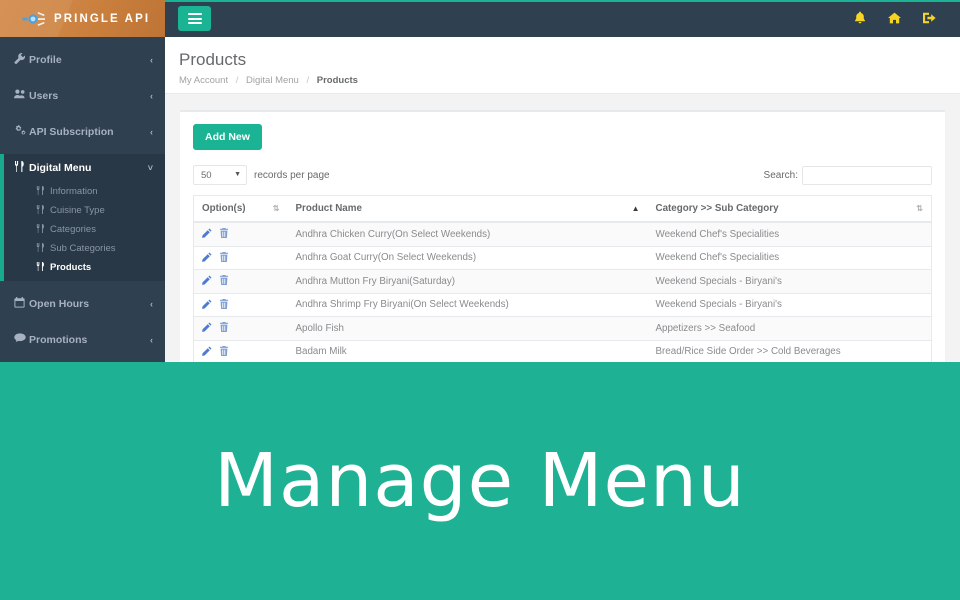 The height and width of the screenshot is (600, 960). I want to click on topbar-actions, so click(907, 18).